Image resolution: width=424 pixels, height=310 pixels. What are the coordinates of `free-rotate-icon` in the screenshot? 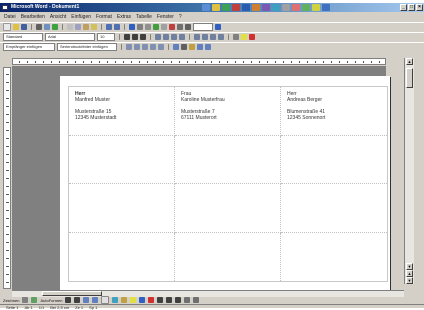 It's located at (34, 300).